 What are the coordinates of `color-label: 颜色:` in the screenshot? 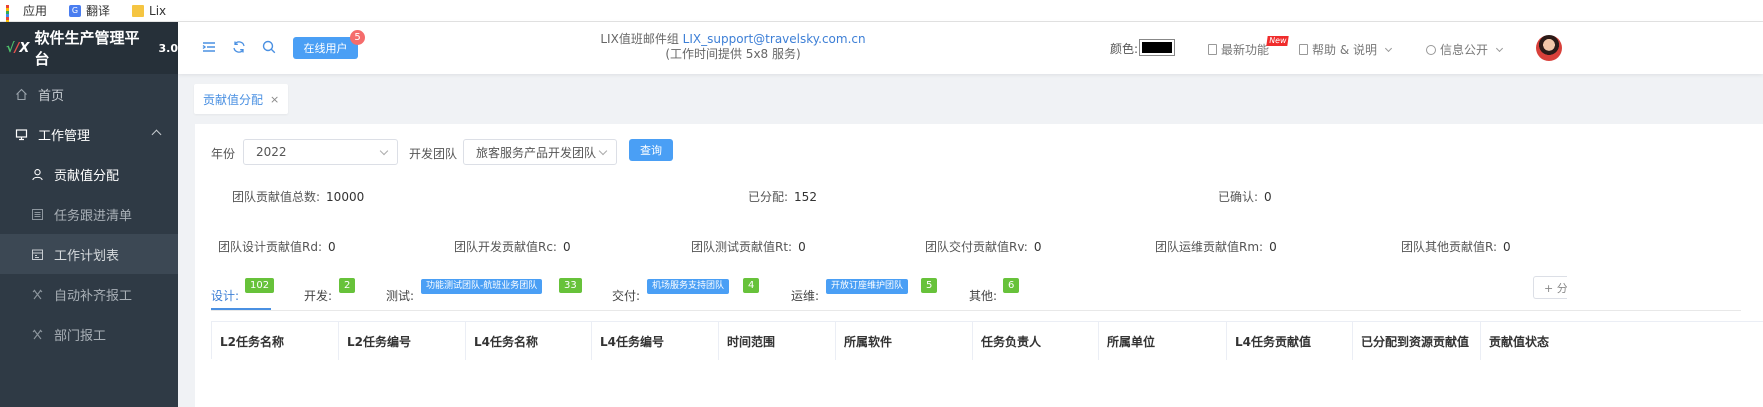 It's located at (1124, 49).